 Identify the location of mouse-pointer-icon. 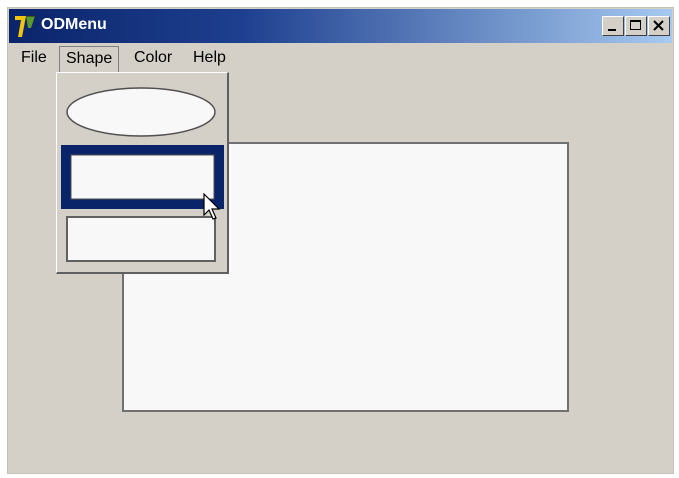
(212, 206).